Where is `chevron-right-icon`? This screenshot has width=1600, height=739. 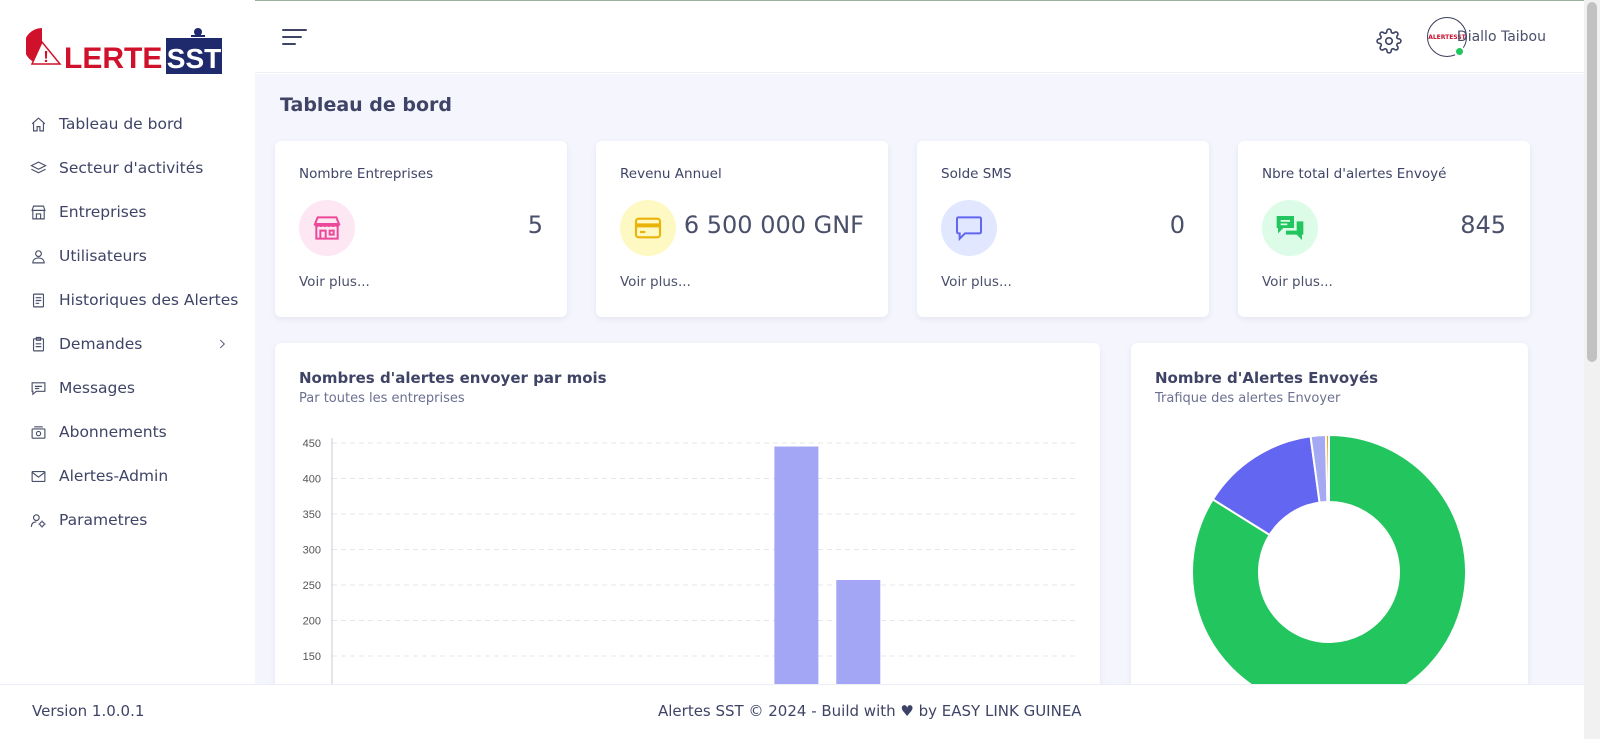 chevron-right-icon is located at coordinates (222, 343).